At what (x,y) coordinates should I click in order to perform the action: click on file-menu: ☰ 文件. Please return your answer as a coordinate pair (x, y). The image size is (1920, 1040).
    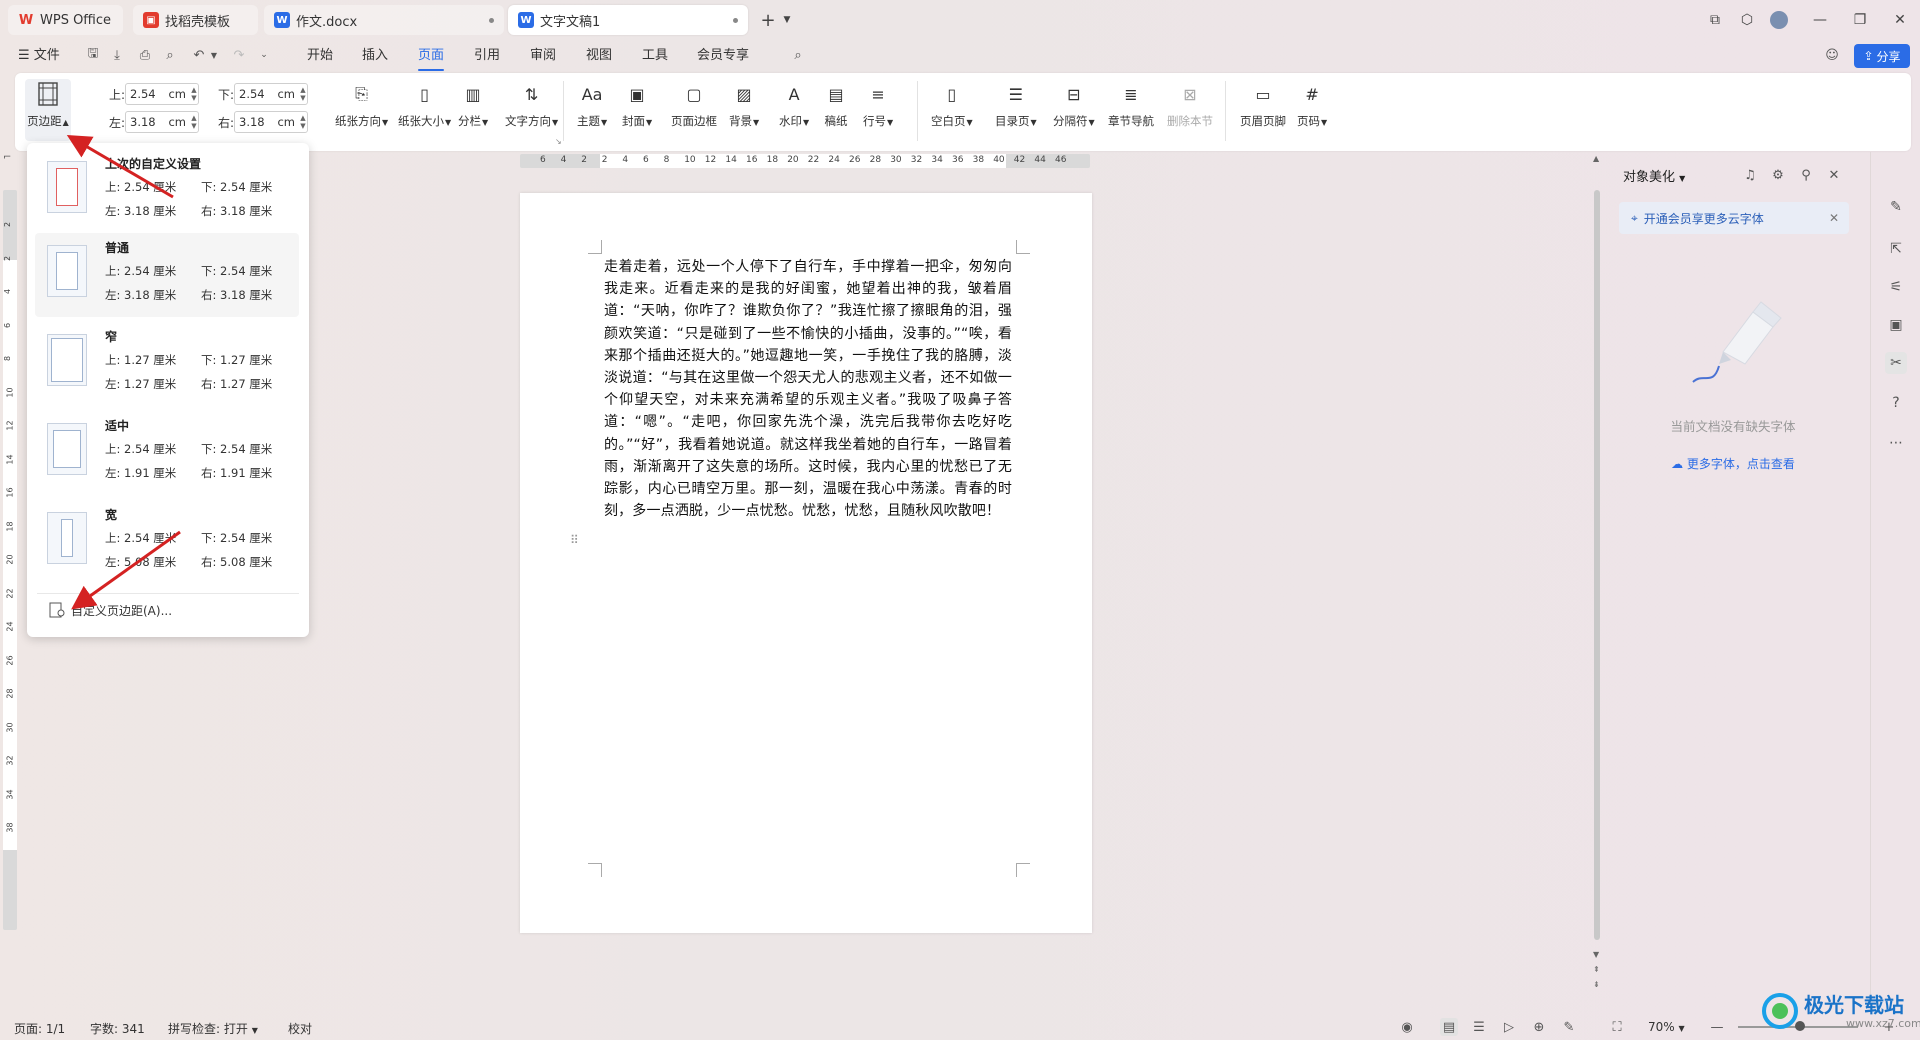
    Looking at the image, I should click on (39, 56).